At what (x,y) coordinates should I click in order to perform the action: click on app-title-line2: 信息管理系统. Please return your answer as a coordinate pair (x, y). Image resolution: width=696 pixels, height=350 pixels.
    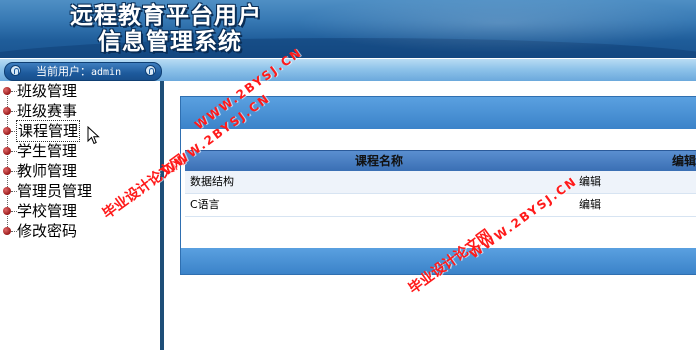
    Looking at the image, I should click on (170, 41).